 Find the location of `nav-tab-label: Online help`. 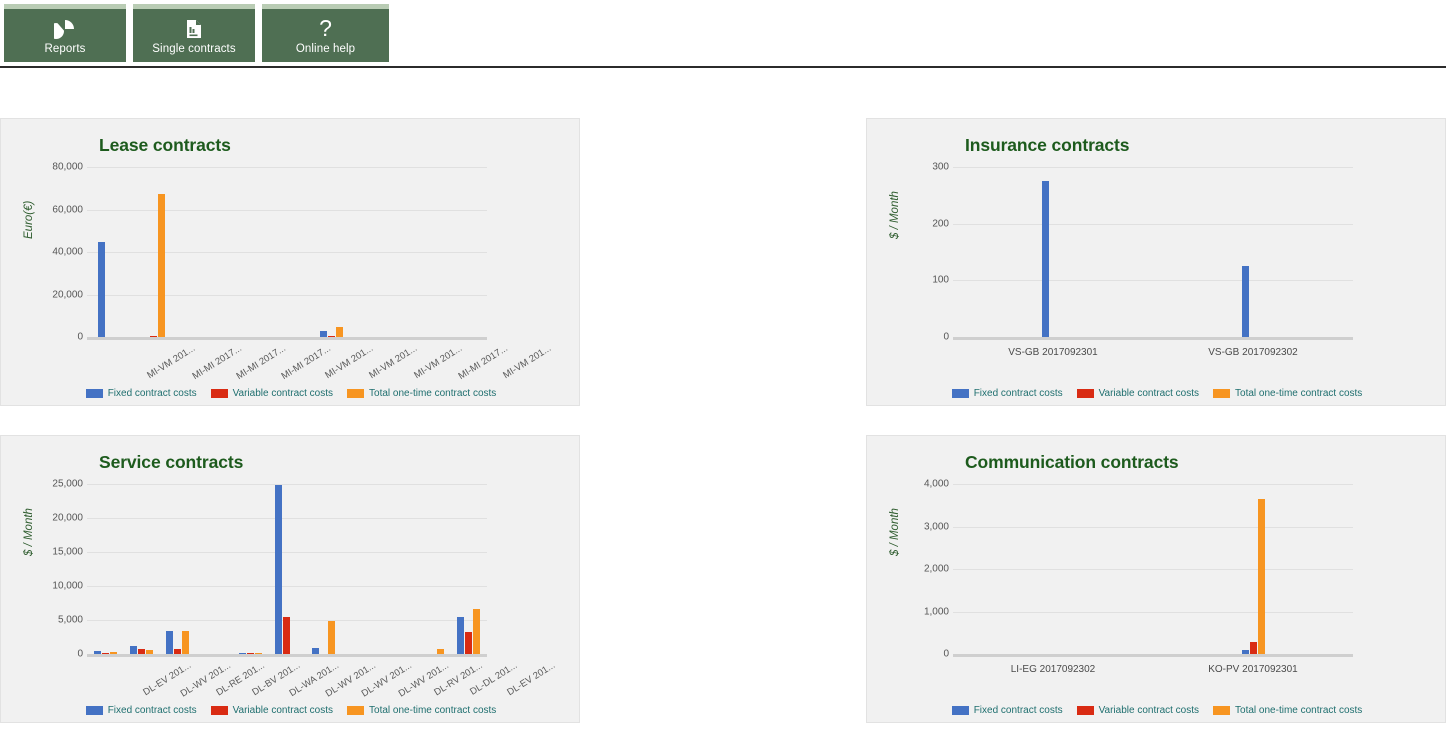

nav-tab-label: Online help is located at coordinates (325, 48).